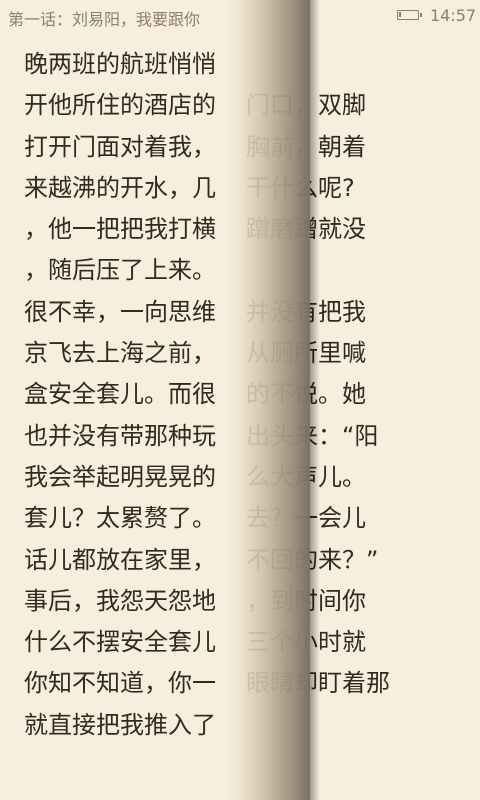 The height and width of the screenshot is (800, 480). I want to click on text-line: 什么不摆安全套儿 三个小时就, so click(244, 642).